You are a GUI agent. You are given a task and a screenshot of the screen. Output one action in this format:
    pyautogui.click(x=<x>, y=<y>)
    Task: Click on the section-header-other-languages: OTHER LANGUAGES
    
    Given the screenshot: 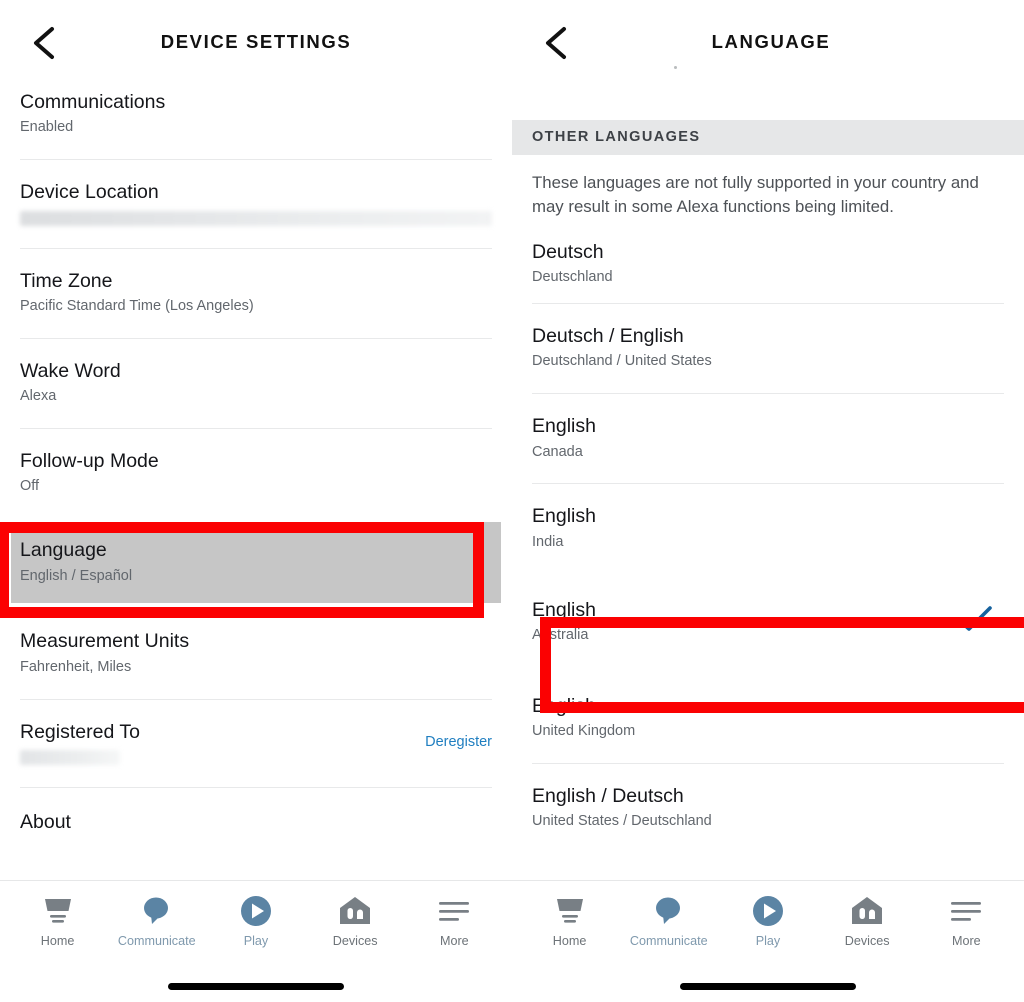 What is the action you would take?
    pyautogui.click(x=768, y=137)
    